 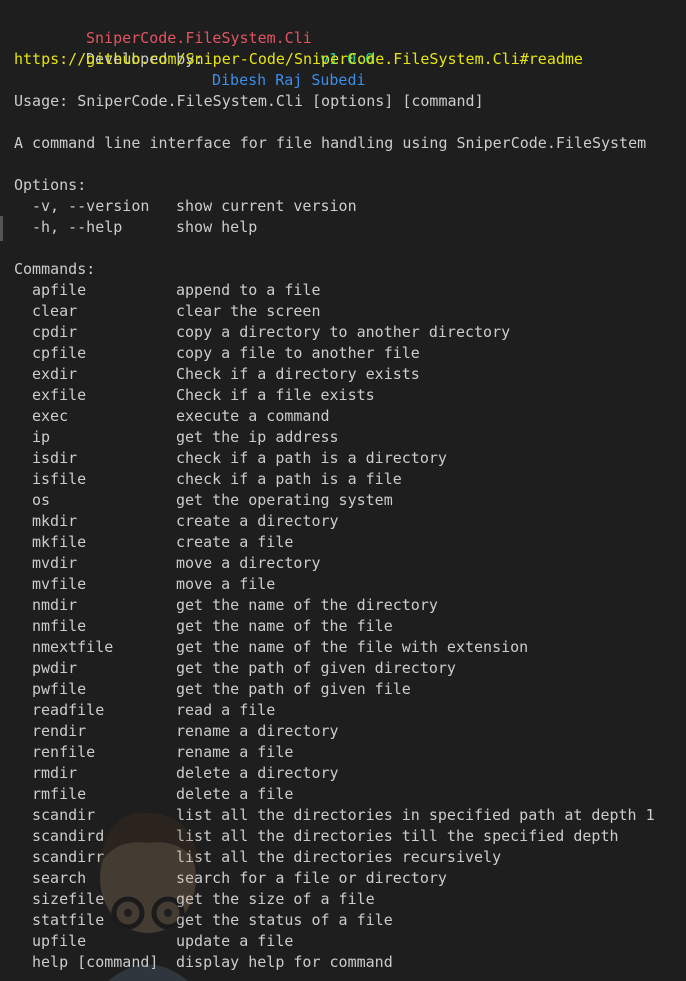 I want to click on header-title-line: SniperCode.FileSystem.Cli v1.0.0, so click(x=187, y=37).